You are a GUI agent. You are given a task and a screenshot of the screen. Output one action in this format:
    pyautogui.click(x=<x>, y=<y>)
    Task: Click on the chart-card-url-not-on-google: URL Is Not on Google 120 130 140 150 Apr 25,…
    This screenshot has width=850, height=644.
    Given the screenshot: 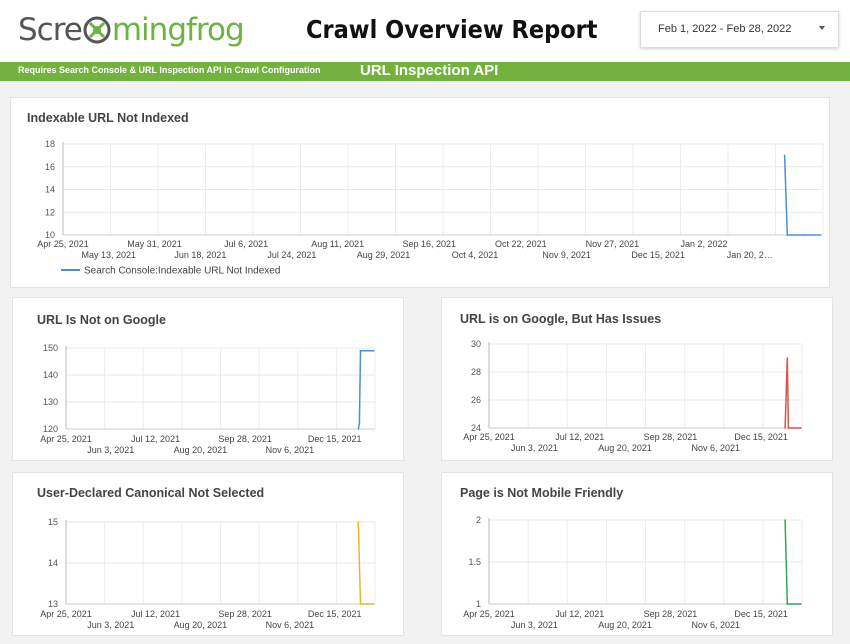 What is the action you would take?
    pyautogui.click(x=208, y=379)
    